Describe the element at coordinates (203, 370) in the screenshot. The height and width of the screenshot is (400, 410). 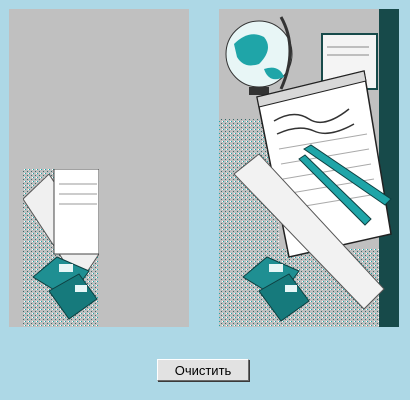
I see `clear-button: Очистить` at that location.